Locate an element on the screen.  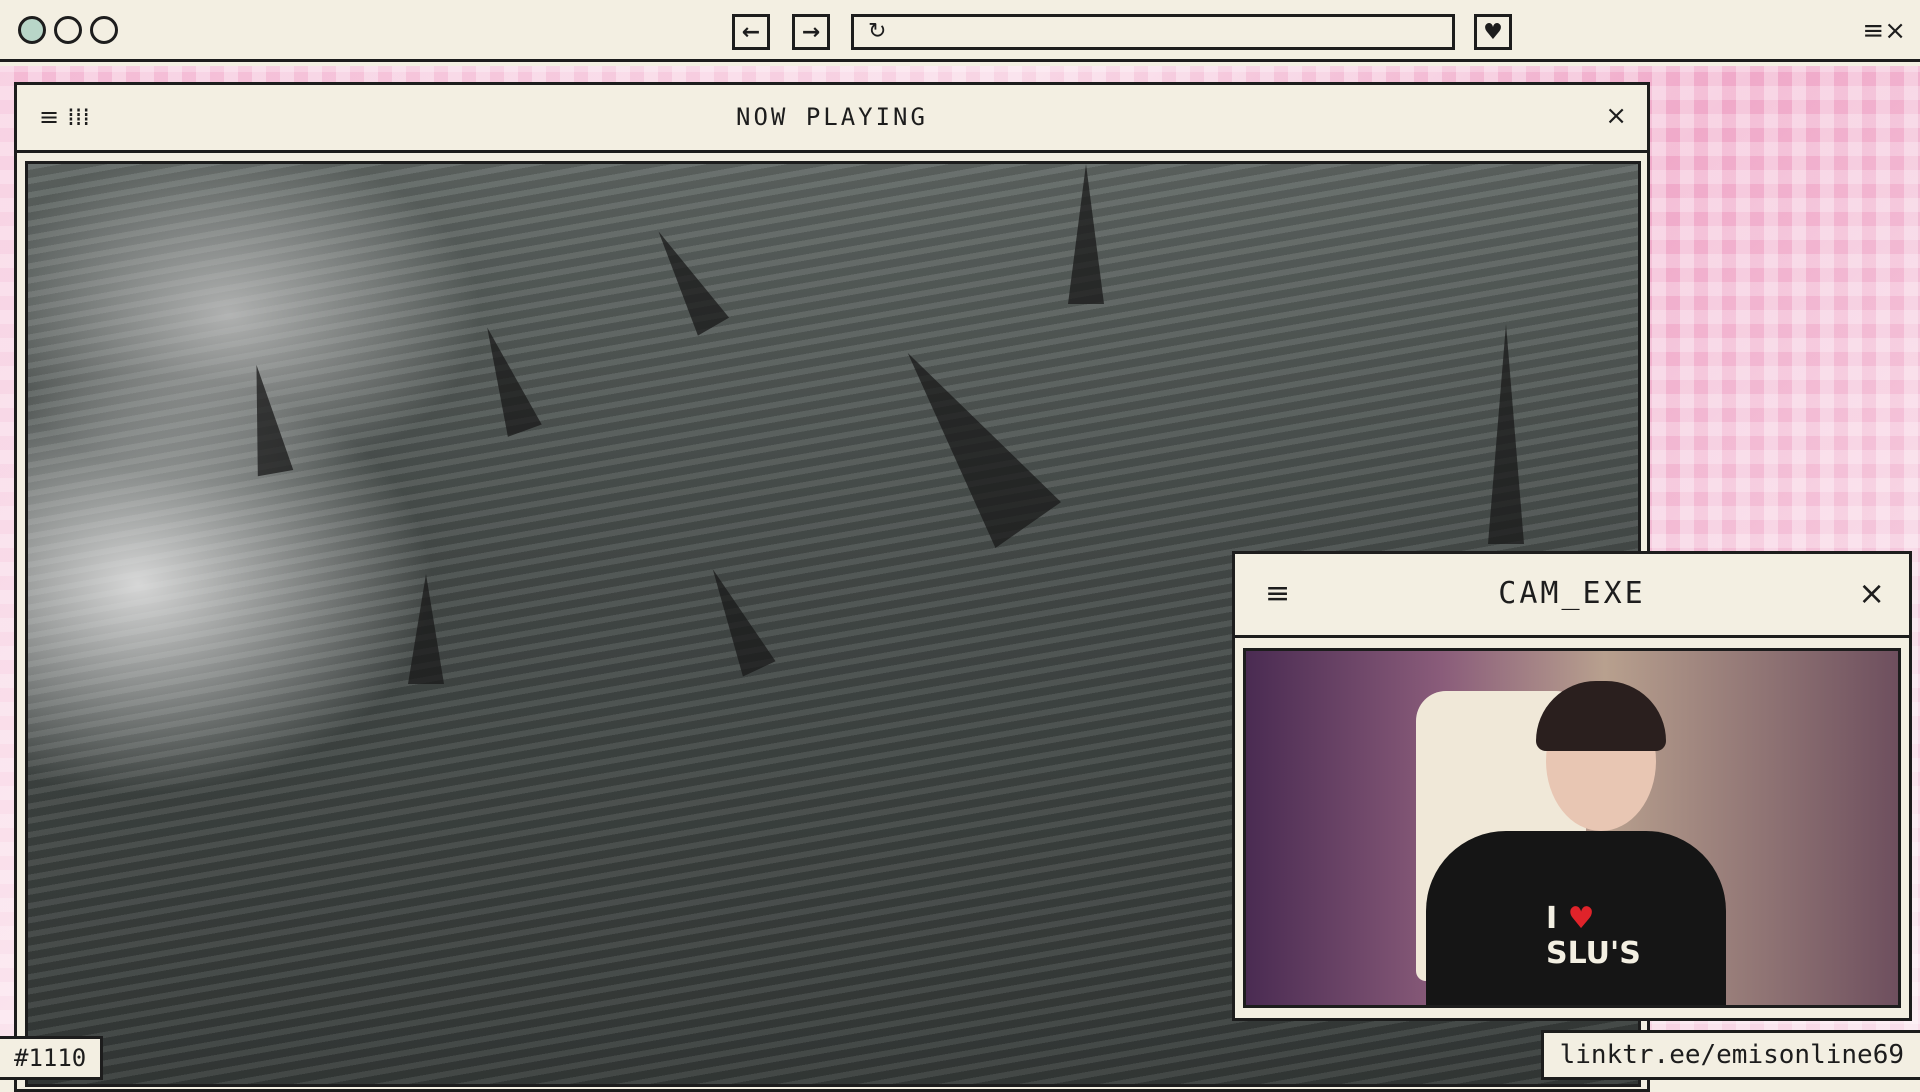
webcam-feed: I ♥ SLU'S is located at coordinates (1572, 828).